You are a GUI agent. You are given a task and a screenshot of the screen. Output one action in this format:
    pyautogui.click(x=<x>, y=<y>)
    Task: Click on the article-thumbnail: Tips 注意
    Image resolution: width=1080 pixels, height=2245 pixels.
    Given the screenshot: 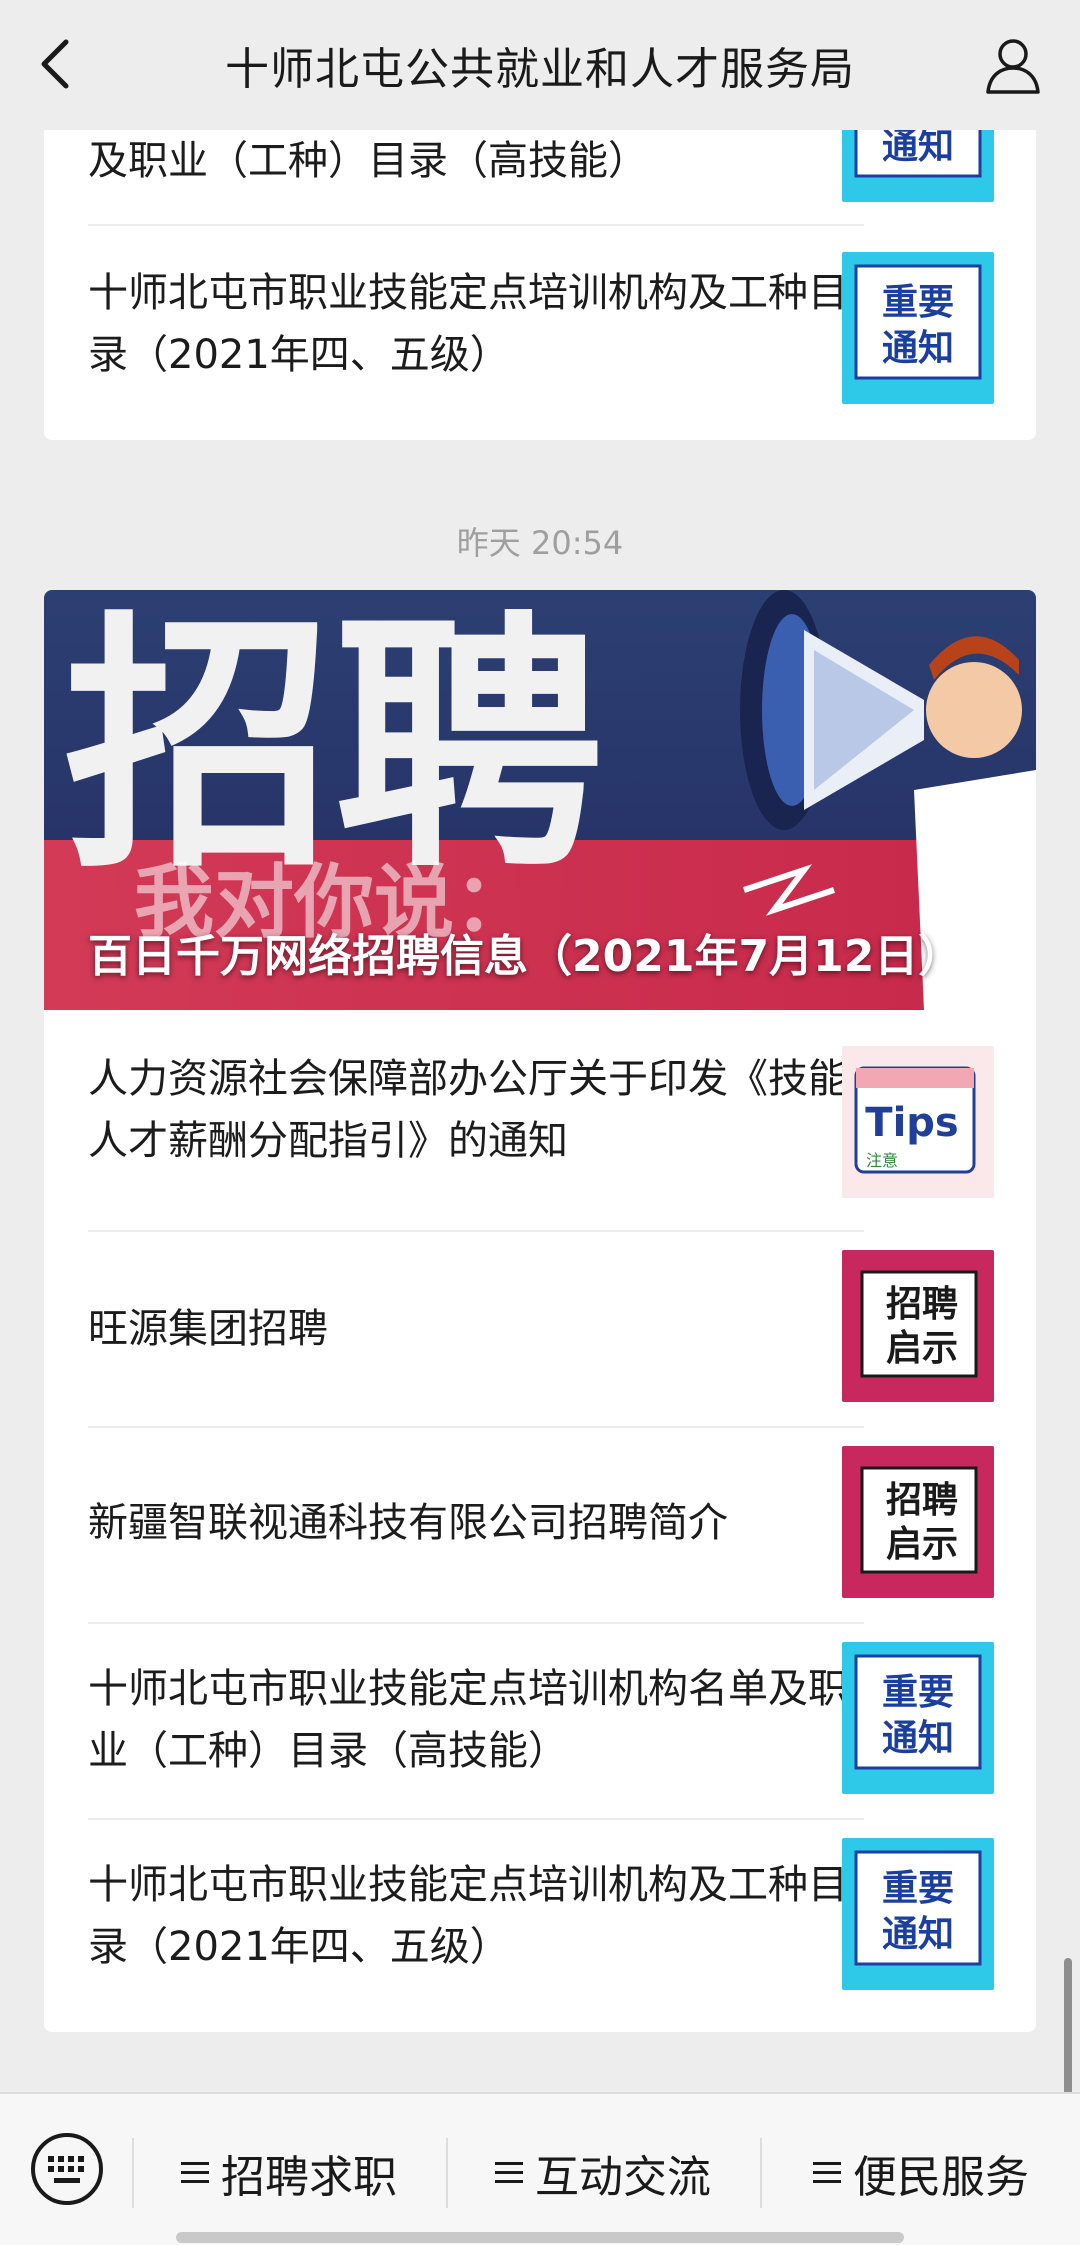 What is the action you would take?
    pyautogui.click(x=918, y=1122)
    